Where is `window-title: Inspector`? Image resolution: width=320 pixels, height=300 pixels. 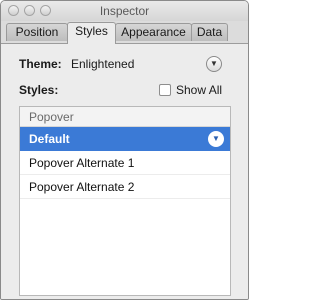
window-title: Inspector is located at coordinates (124, 11).